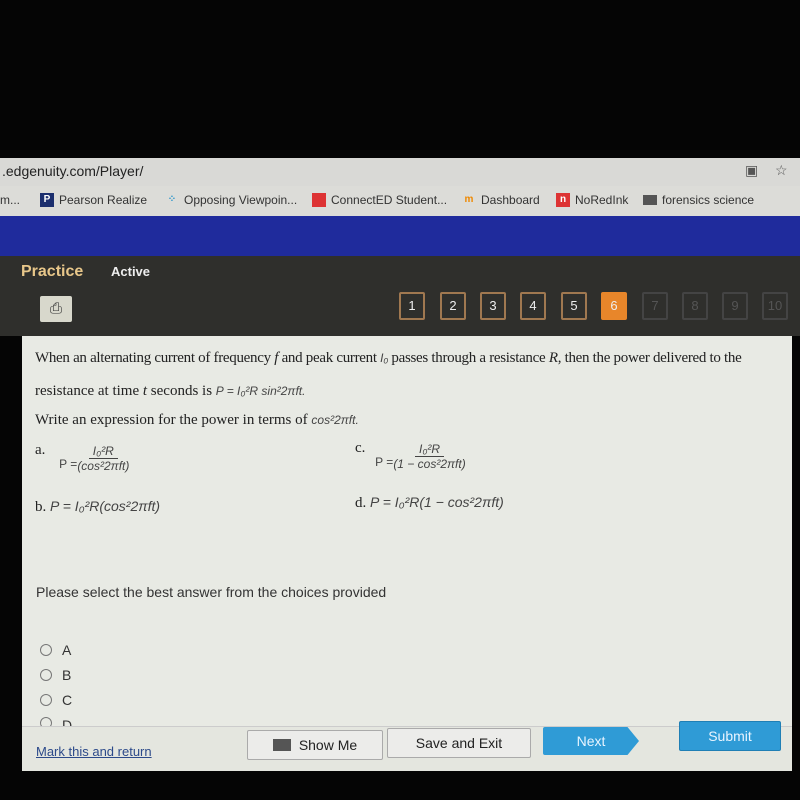 The height and width of the screenshot is (800, 800). I want to click on mcgraw-icon, so click(319, 200).